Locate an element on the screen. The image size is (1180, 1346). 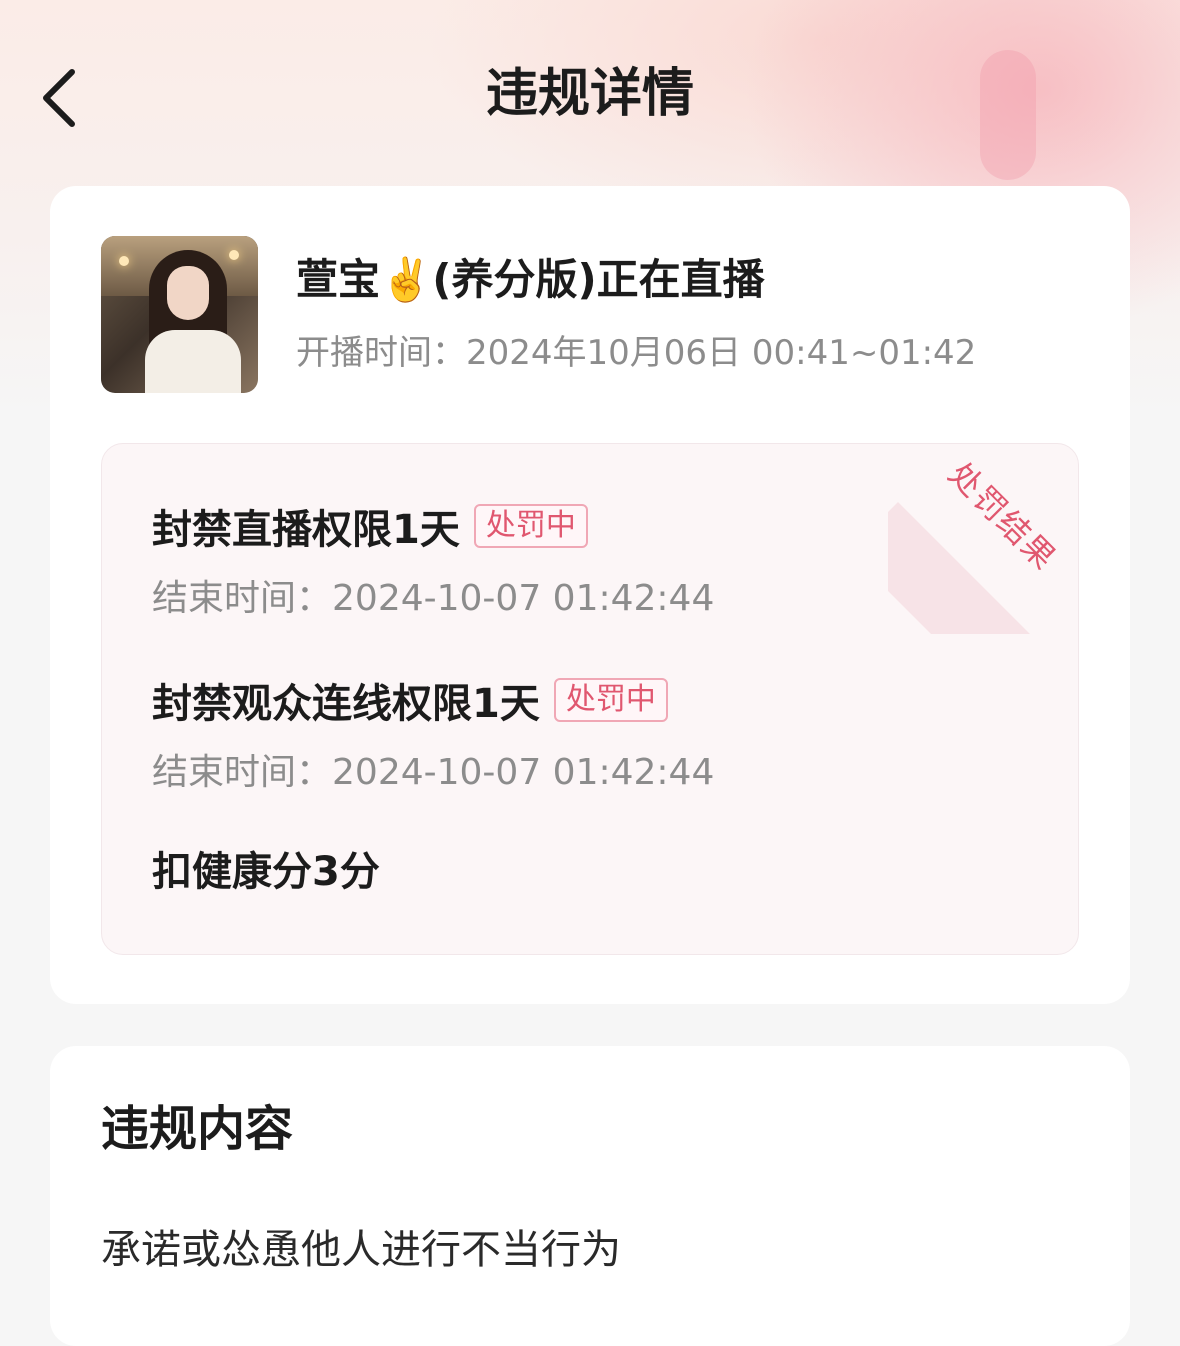
section-title: 违规内容 is located at coordinates (197, 1129).